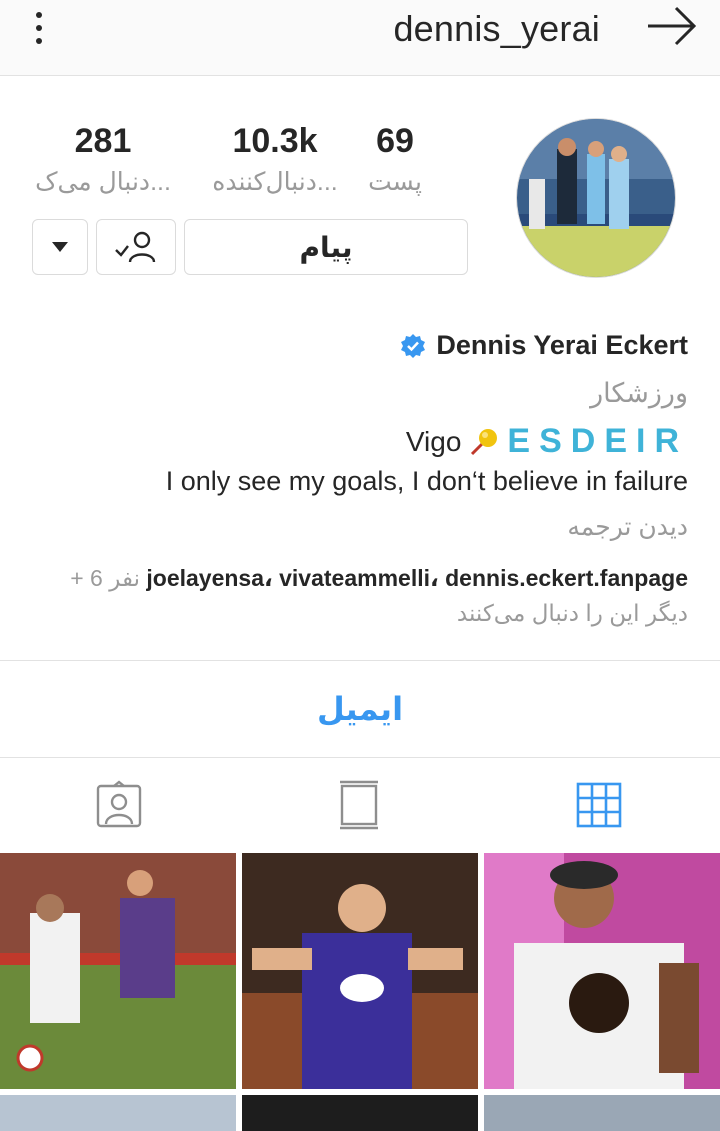 Image resolution: width=720 pixels, height=1131 pixels. Describe the element at coordinates (360, 709) in the screenshot. I see `email-button: ایمیل` at that location.